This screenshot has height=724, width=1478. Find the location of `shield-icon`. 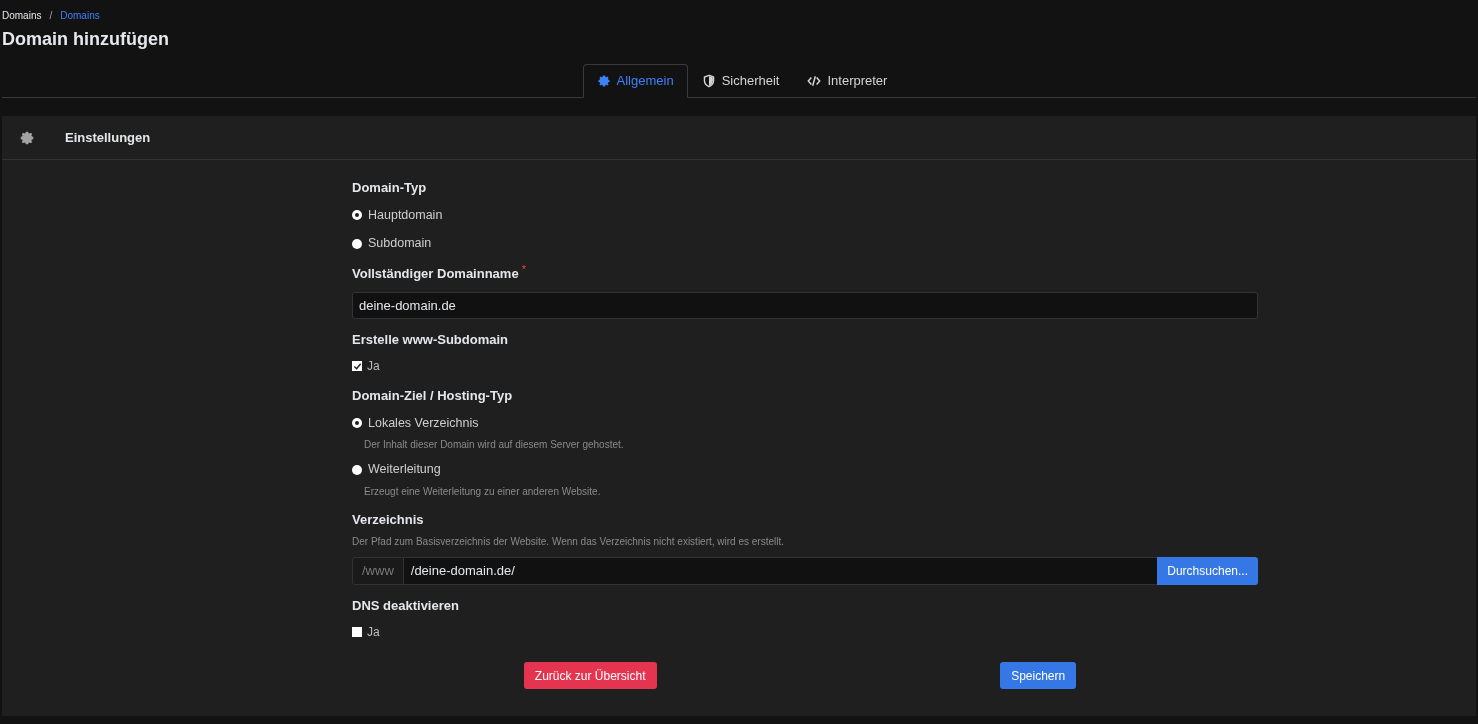

shield-icon is located at coordinates (708, 81).